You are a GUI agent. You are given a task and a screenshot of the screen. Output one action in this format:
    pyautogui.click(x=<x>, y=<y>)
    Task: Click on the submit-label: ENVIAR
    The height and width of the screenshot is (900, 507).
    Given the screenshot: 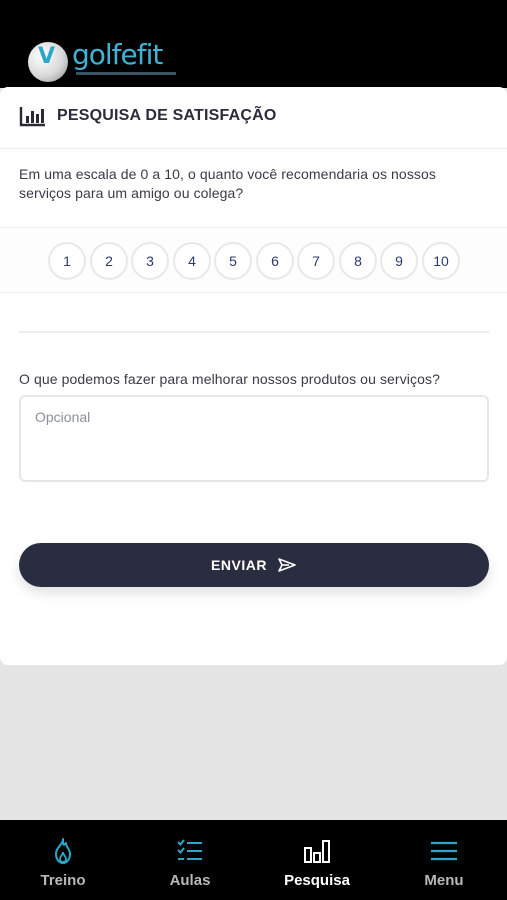 What is the action you would take?
    pyautogui.click(x=239, y=565)
    